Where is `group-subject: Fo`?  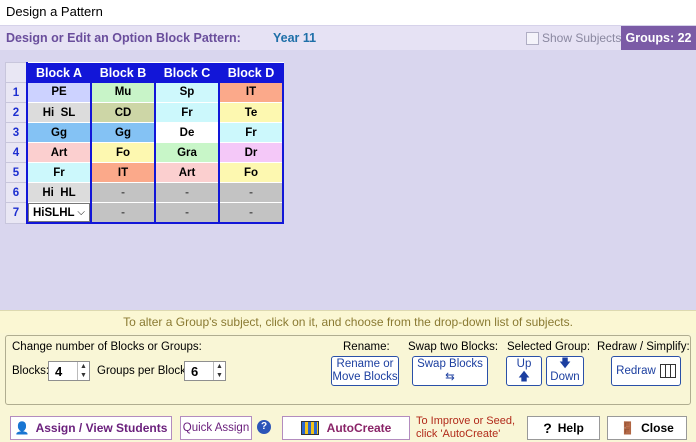
group-subject: Fo is located at coordinates (123, 152).